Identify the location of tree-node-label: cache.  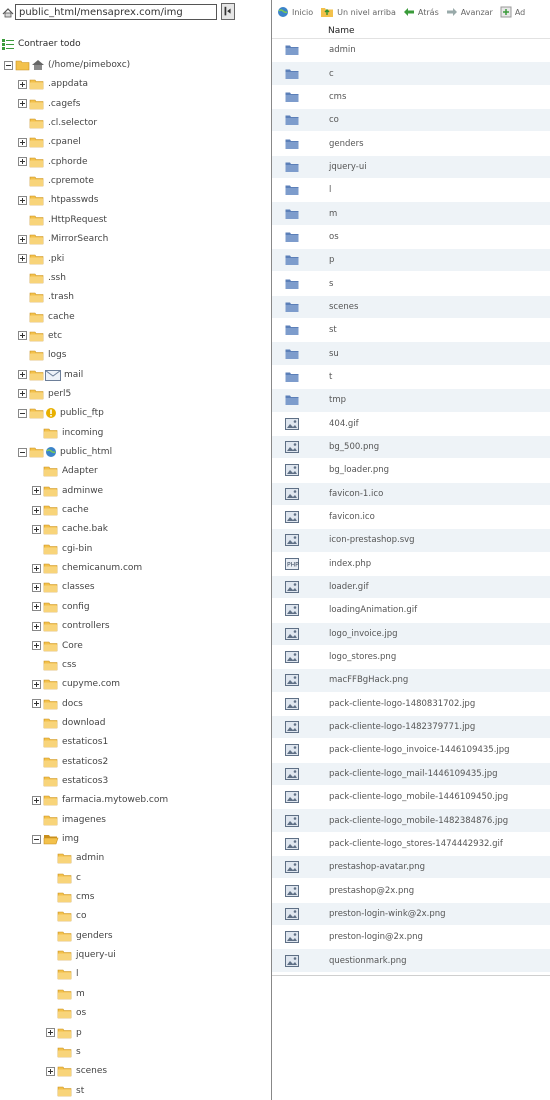
(61, 317).